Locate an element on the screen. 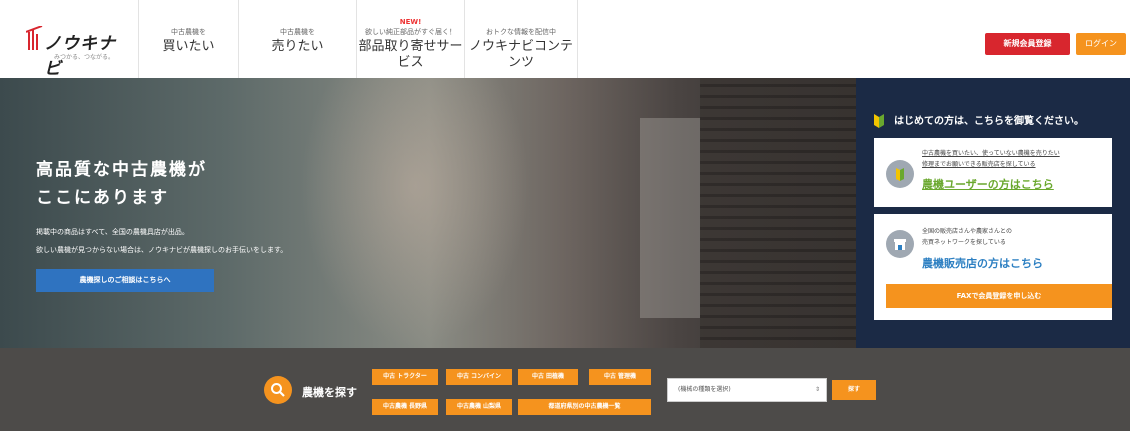  tag-cultivator: 中古 管理機 is located at coordinates (620, 377).